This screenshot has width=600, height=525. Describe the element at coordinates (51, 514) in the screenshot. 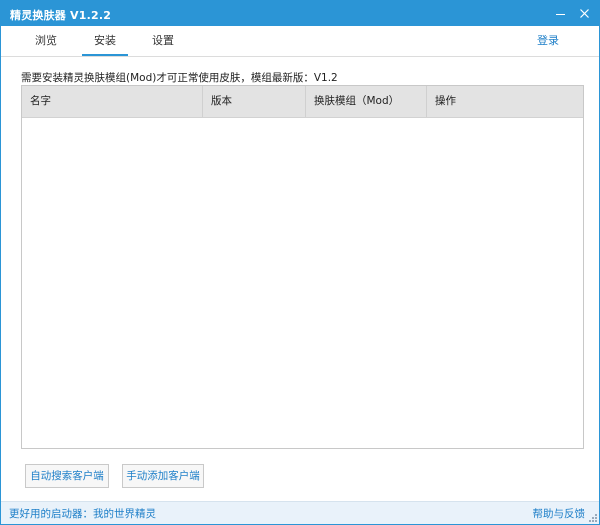

I see `launcher-promo-prefix: 更好用的启动器：` at that location.